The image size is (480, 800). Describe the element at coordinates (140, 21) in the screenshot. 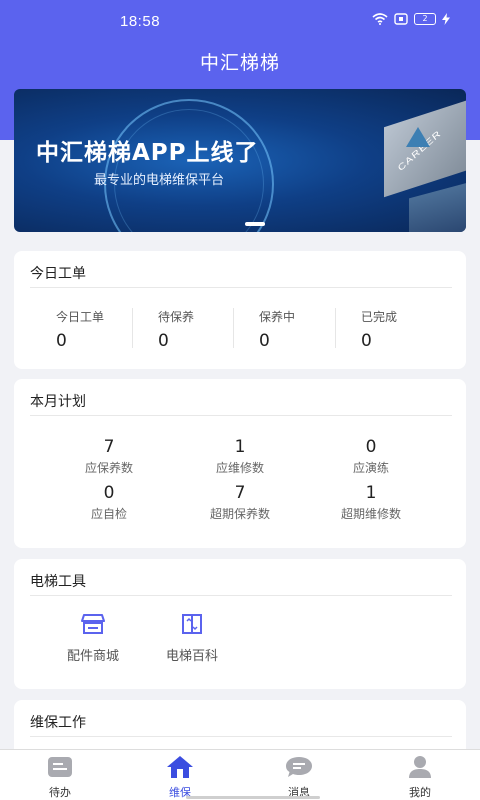

I see `status-time: 18:58` at that location.